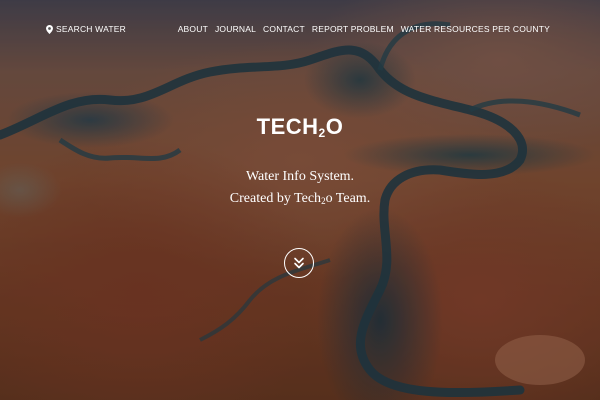 Image resolution: width=600 pixels, height=400 pixels. I want to click on hero-title: TECH2O, so click(300, 130).